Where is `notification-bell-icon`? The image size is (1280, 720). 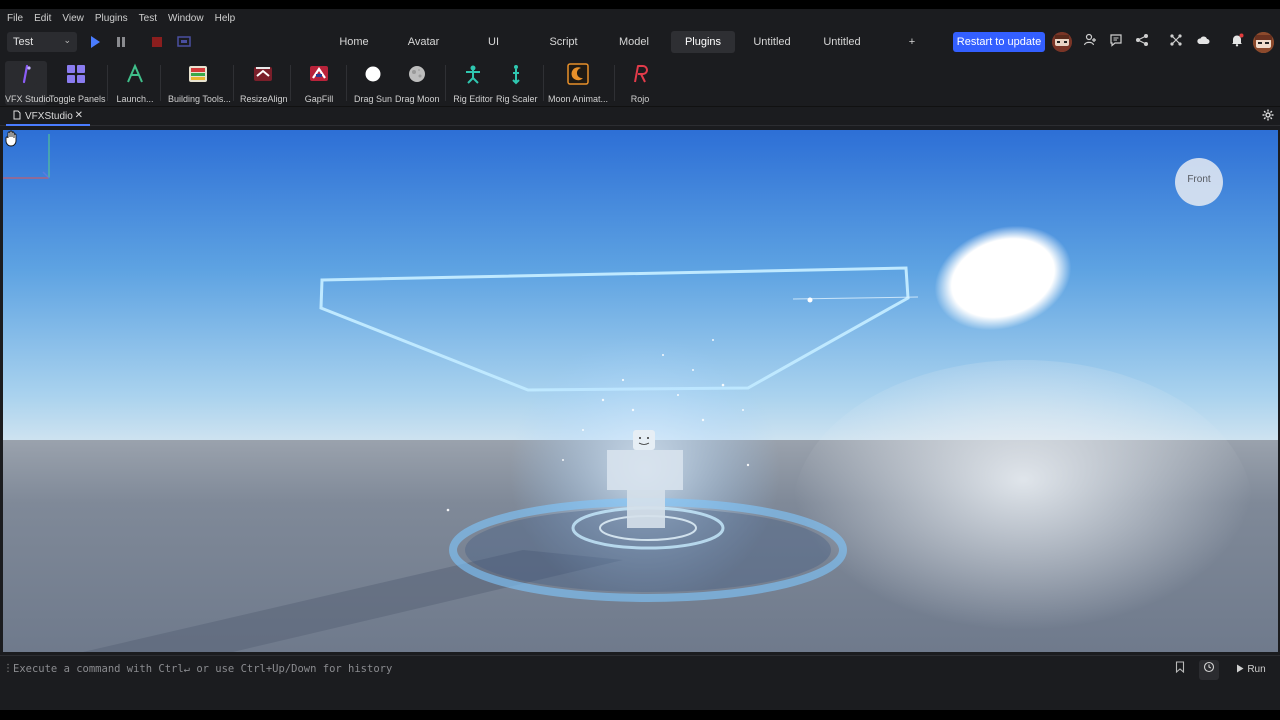
notification-bell-icon is located at coordinates (1237, 42).